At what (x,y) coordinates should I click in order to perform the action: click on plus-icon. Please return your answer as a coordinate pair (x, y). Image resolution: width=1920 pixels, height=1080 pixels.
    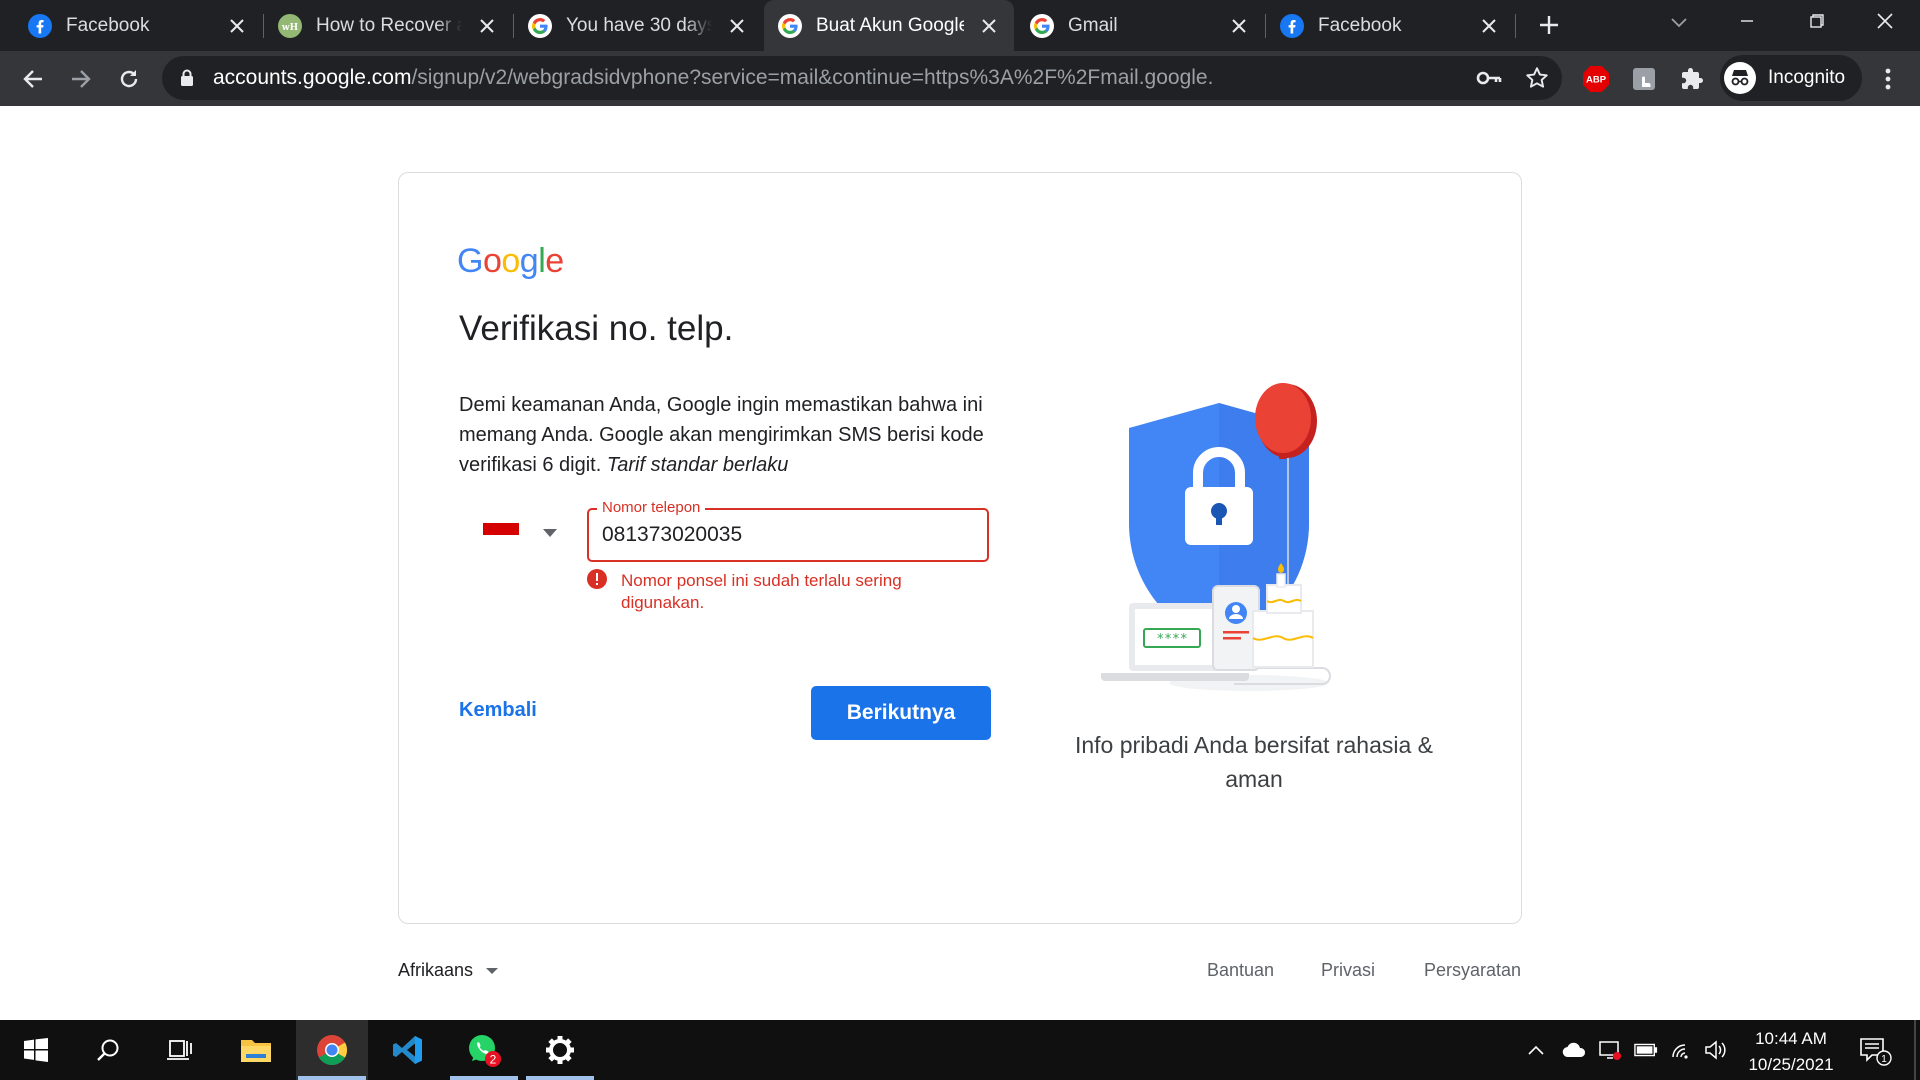
    Looking at the image, I should click on (1549, 25).